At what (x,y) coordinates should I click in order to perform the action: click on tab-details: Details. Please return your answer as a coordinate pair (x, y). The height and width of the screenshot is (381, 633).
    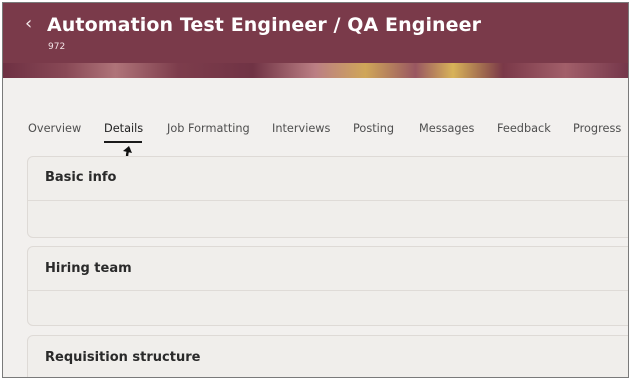
    Looking at the image, I should click on (123, 128).